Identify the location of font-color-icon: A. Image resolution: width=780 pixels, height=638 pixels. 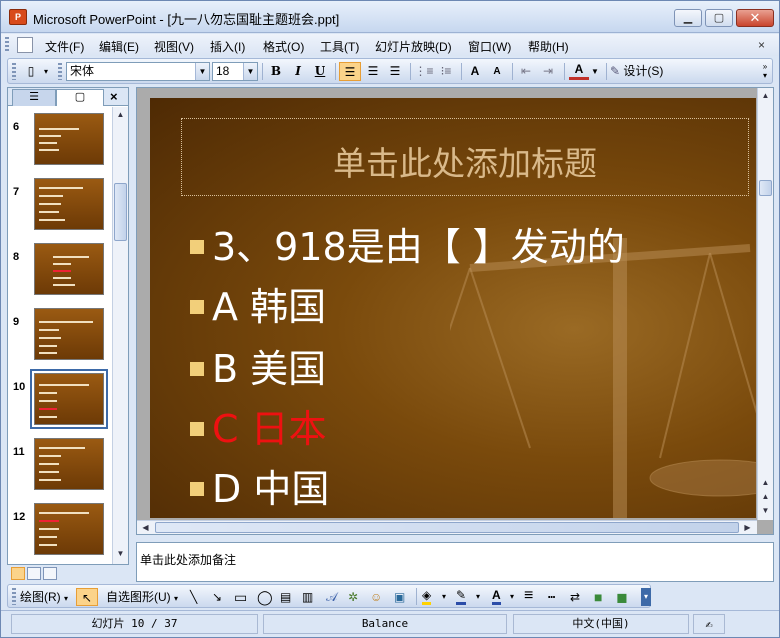
(496, 596).